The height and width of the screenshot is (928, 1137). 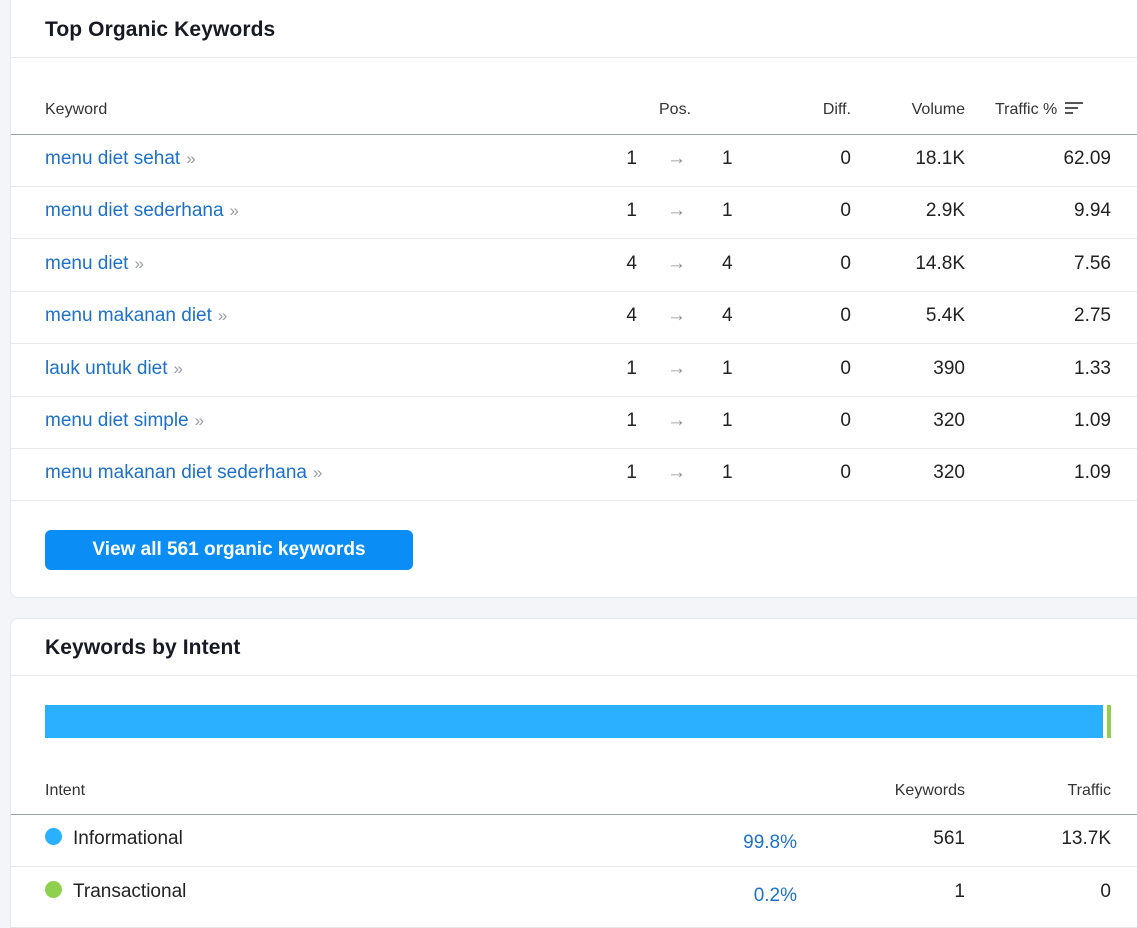 What do you see at coordinates (949, 368) in the screenshot?
I see `volume-value: 390` at bounding box center [949, 368].